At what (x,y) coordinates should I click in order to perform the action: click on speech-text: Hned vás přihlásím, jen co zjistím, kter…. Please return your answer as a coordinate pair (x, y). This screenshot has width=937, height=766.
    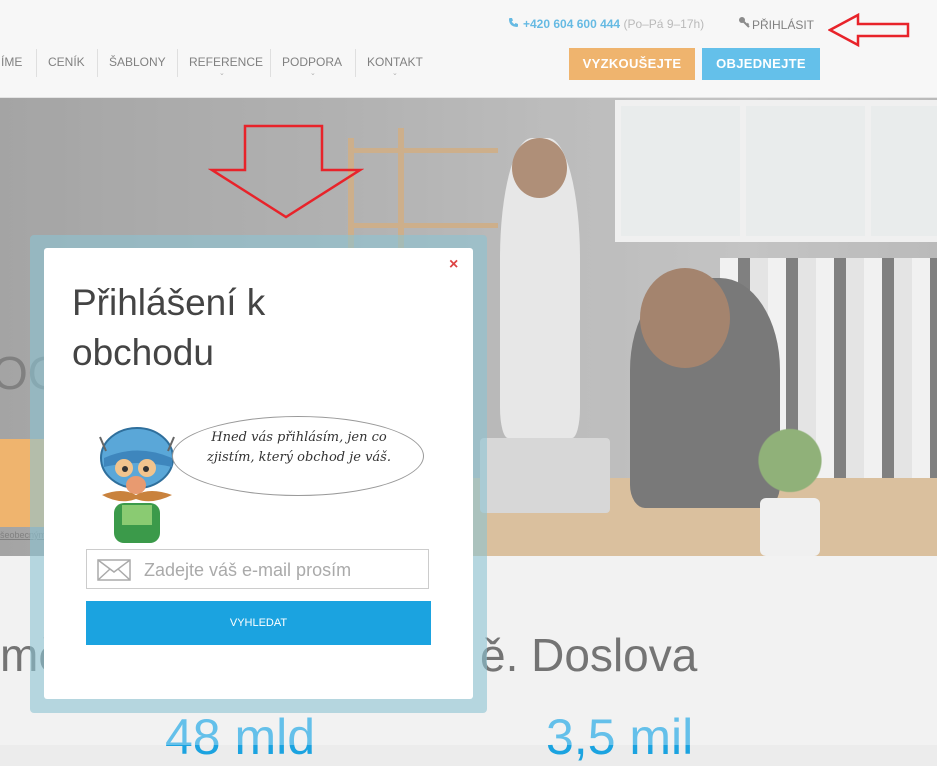
    Looking at the image, I should click on (298, 447).